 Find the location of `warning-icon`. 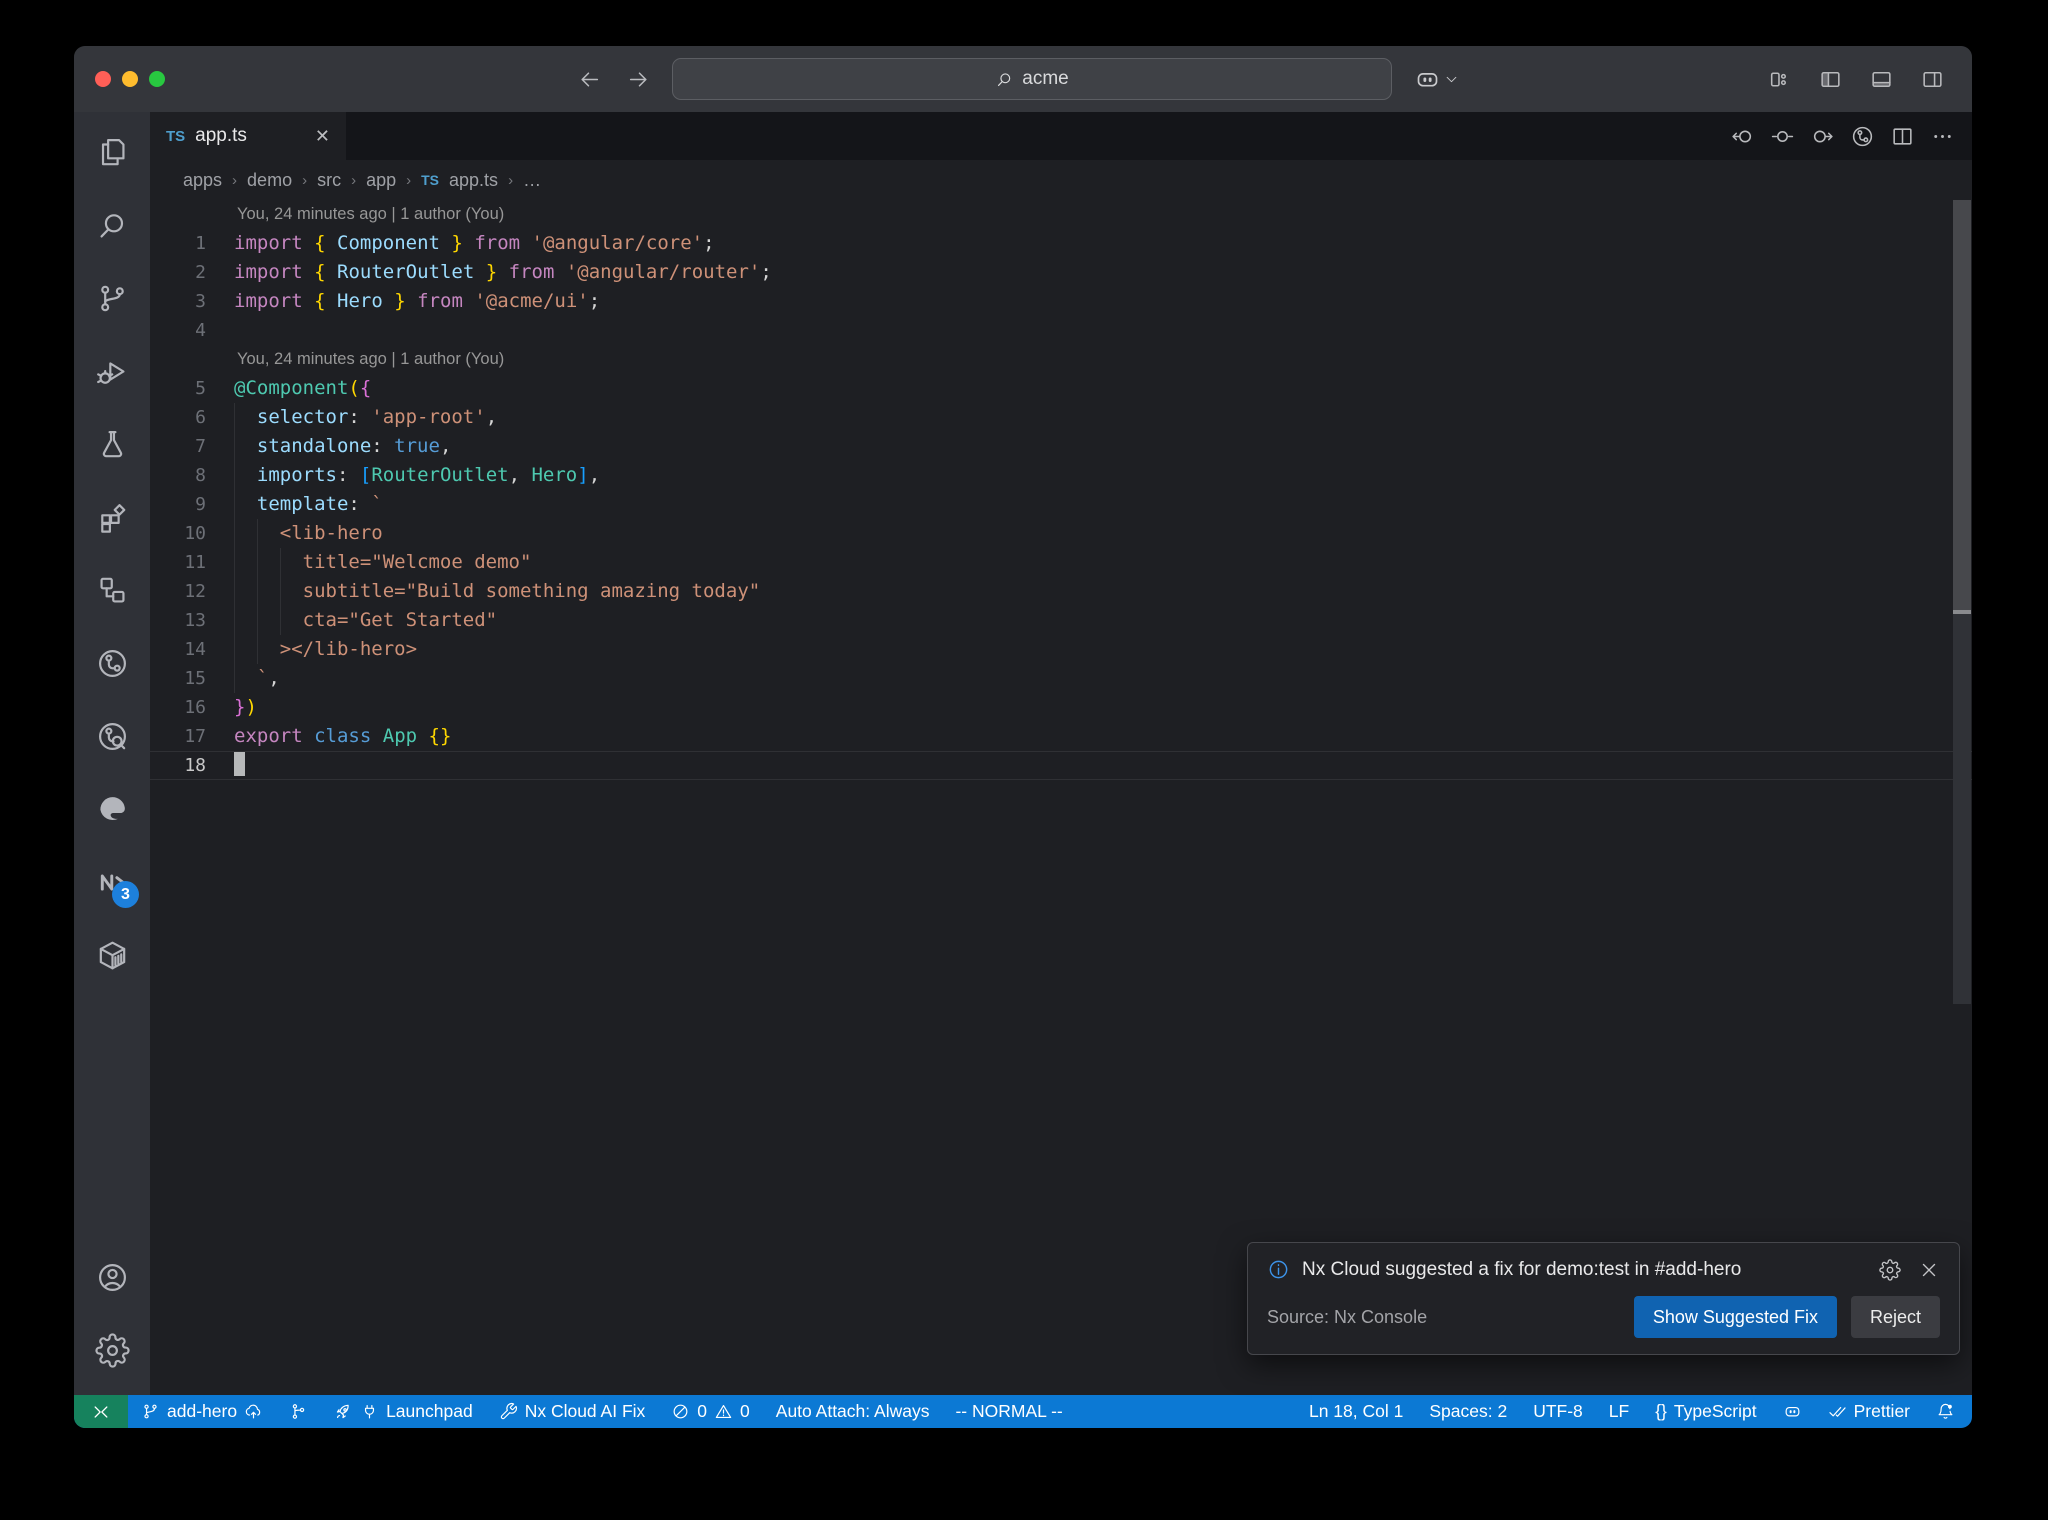

warning-icon is located at coordinates (723, 1411).